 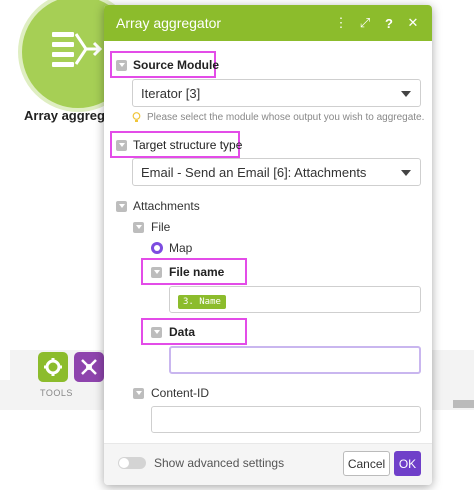 What do you see at coordinates (156, 332) in the screenshot?
I see `collapse-toggle-data` at bounding box center [156, 332].